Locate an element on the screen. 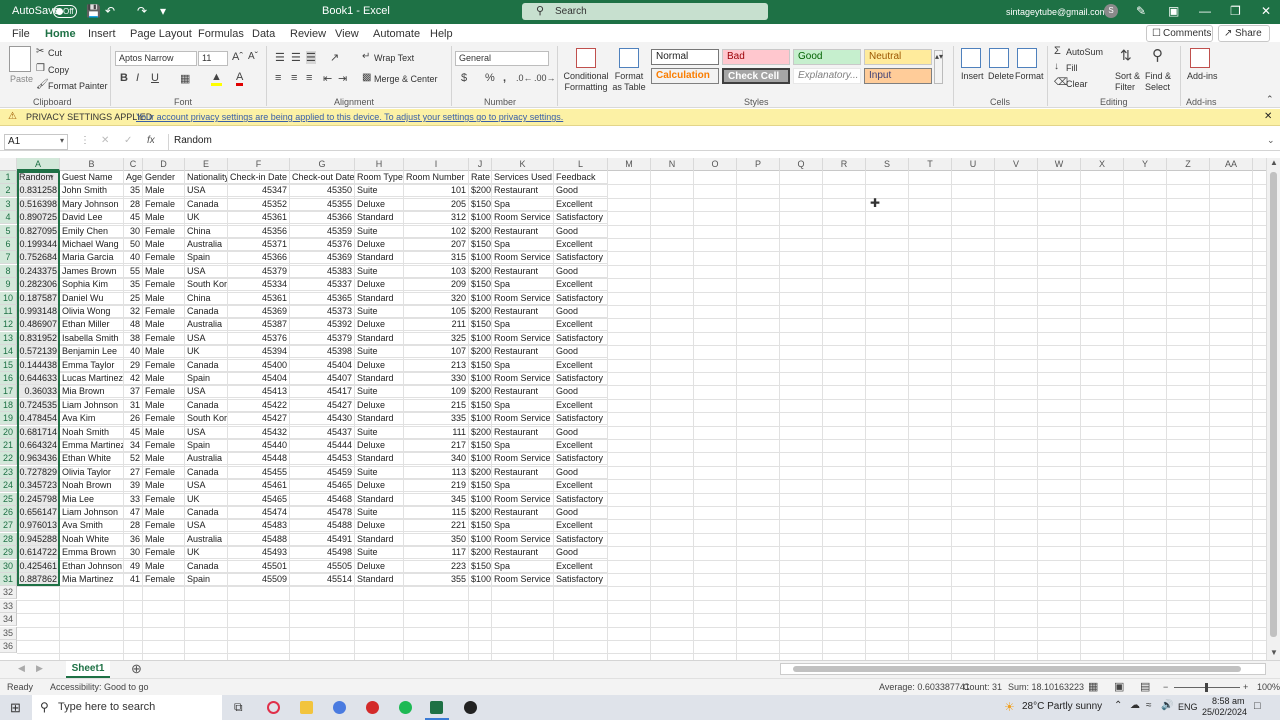  table-cell: 45455 is located at coordinates (259, 472).